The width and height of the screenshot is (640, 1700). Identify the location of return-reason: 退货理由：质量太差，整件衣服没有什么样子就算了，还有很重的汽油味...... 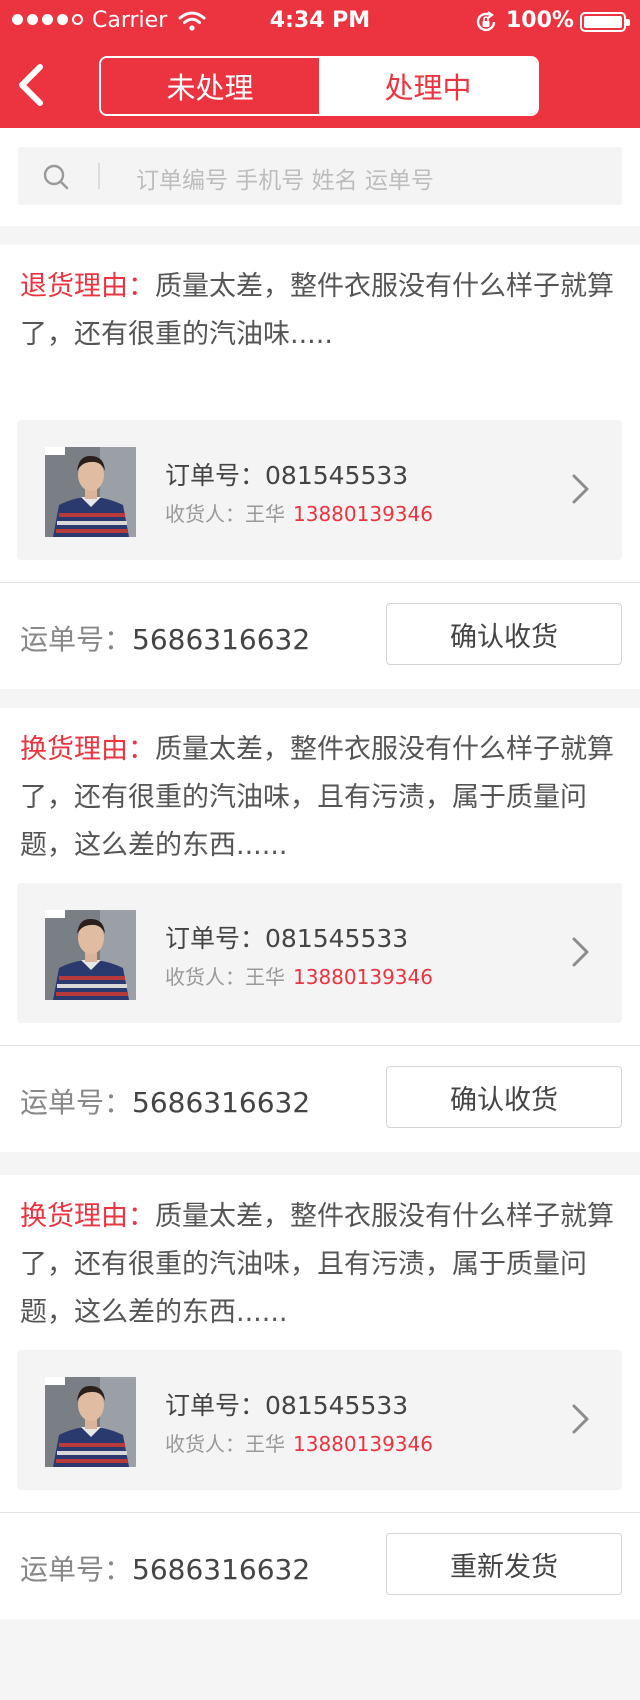
(320, 311).